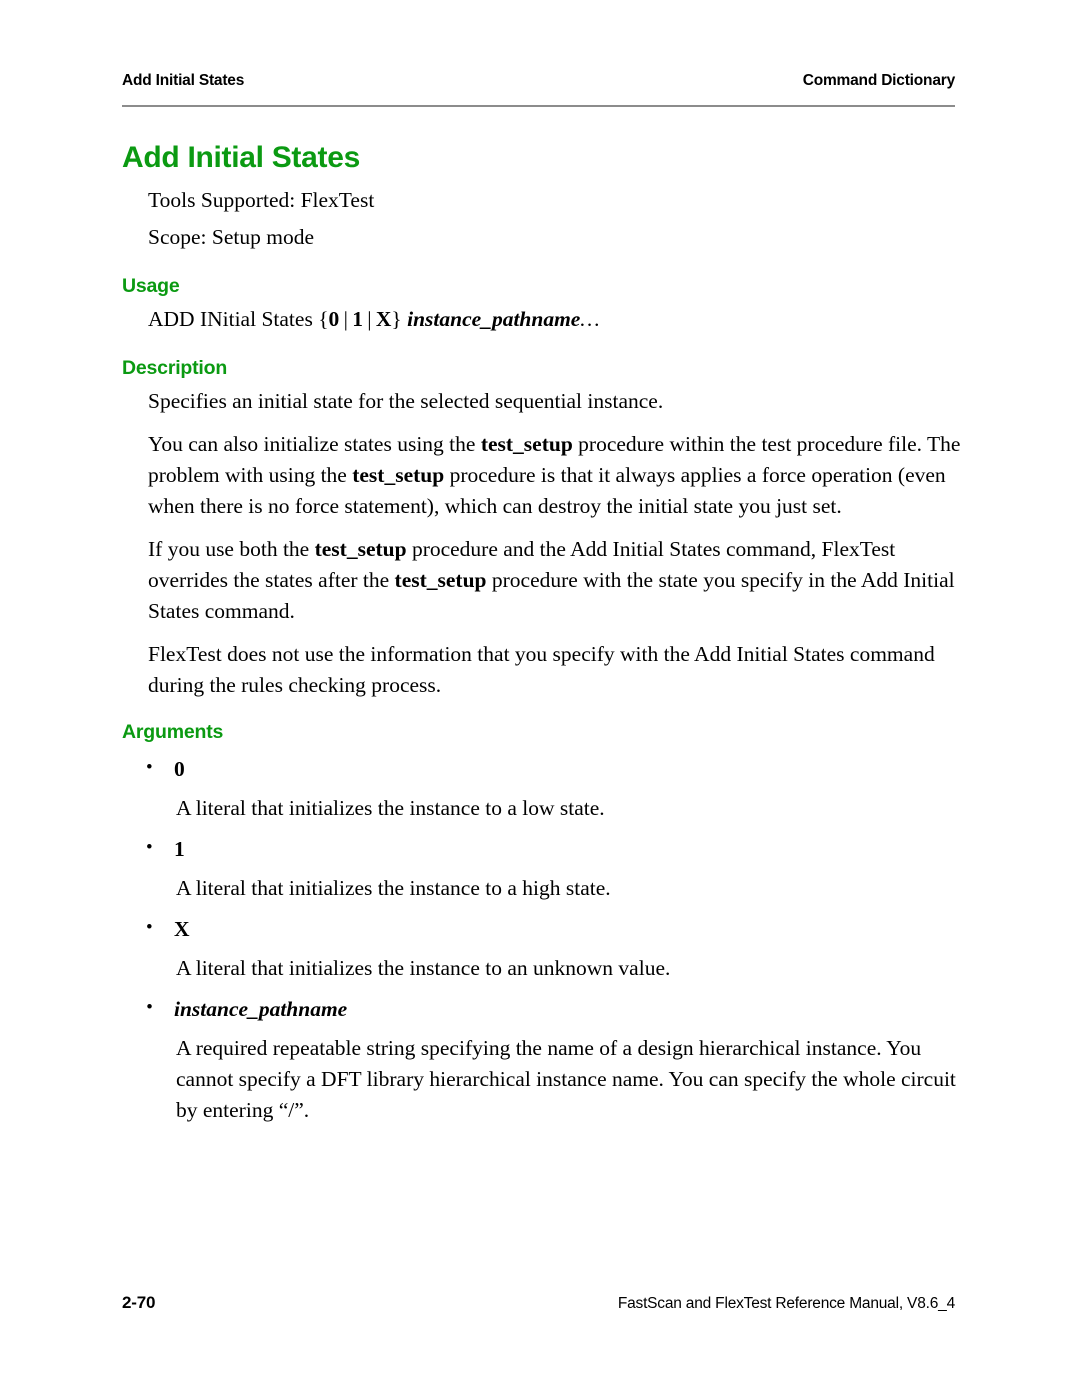 The image size is (1080, 1397). I want to click on usage-command: ADD INitial States, so click(230, 319).